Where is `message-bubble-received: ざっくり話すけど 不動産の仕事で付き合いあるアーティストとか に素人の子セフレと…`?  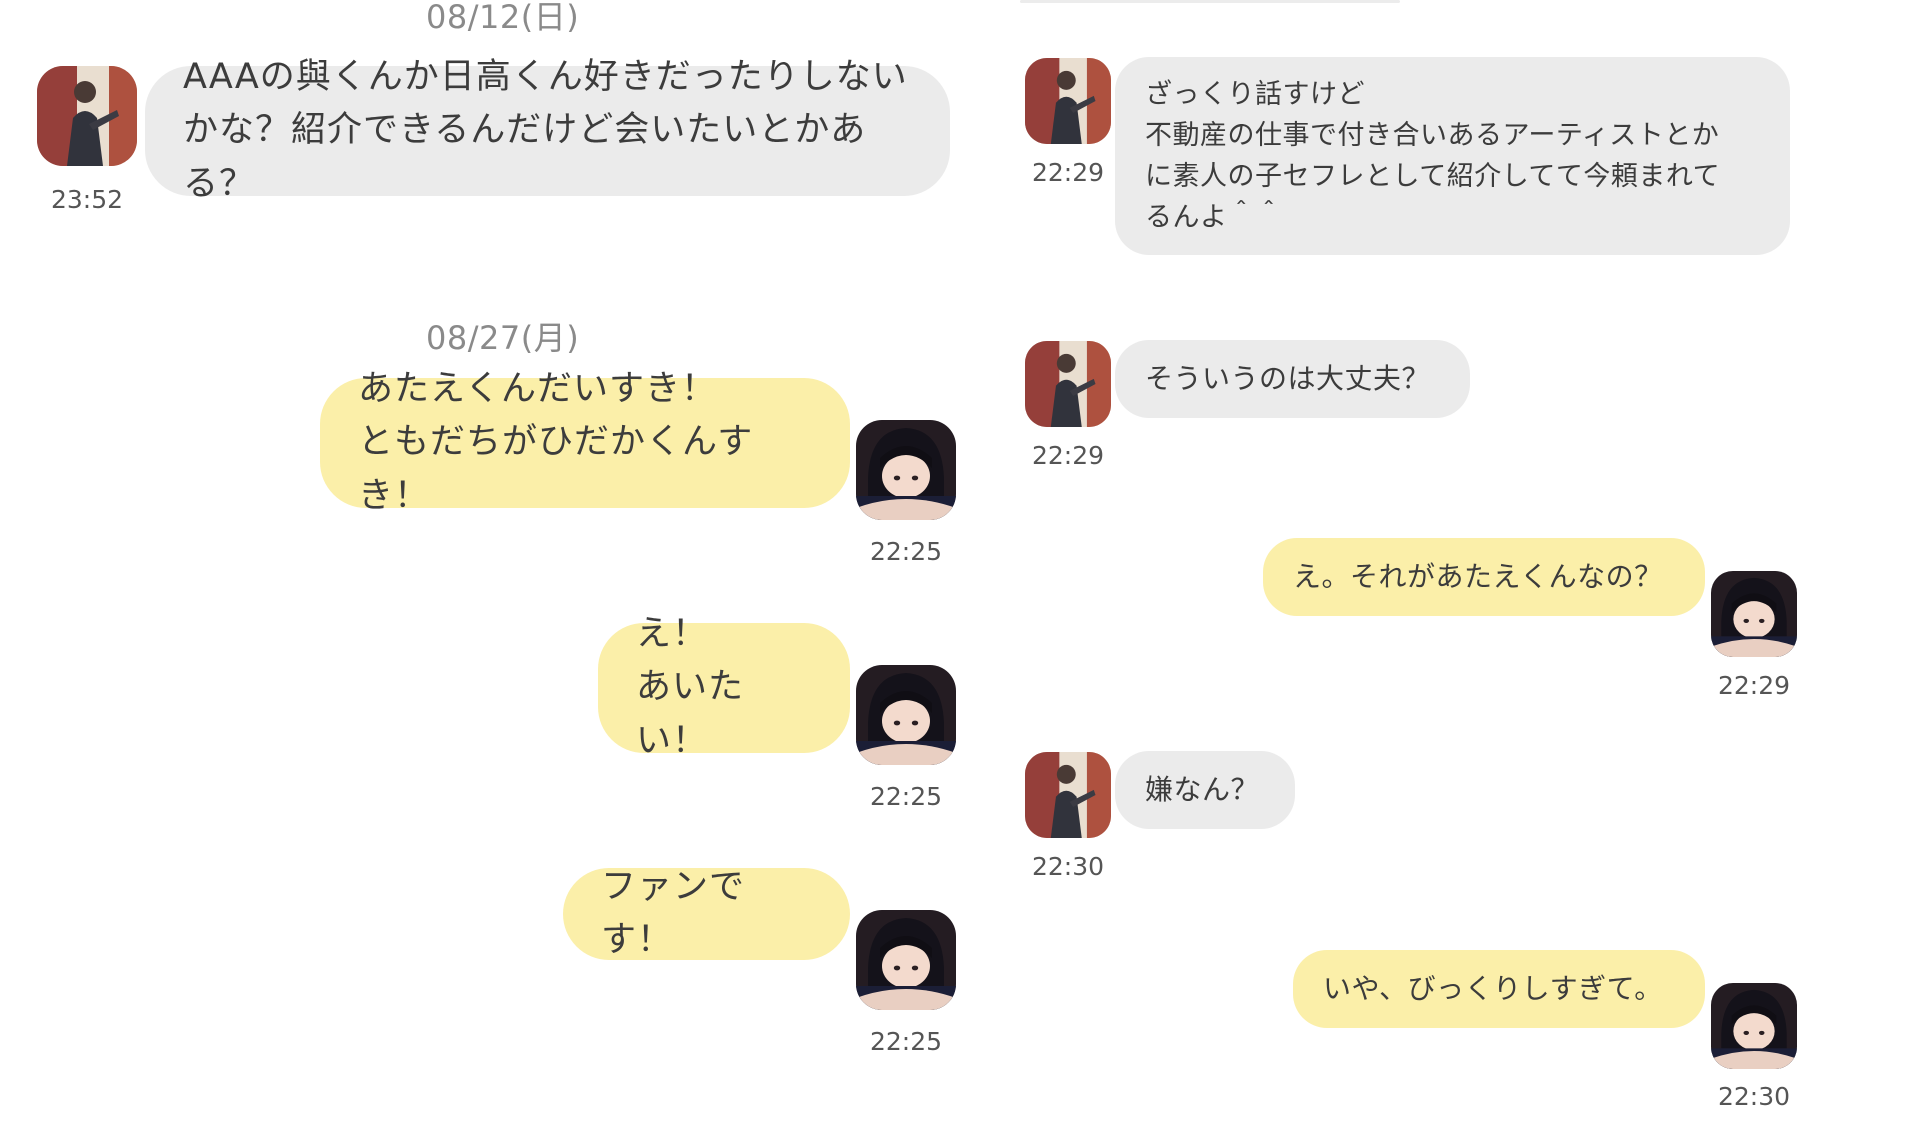 message-bubble-received: ざっくり話すけど 不動産の仕事で付き合いあるアーティストとか に素人の子セフレと… is located at coordinates (1452, 156).